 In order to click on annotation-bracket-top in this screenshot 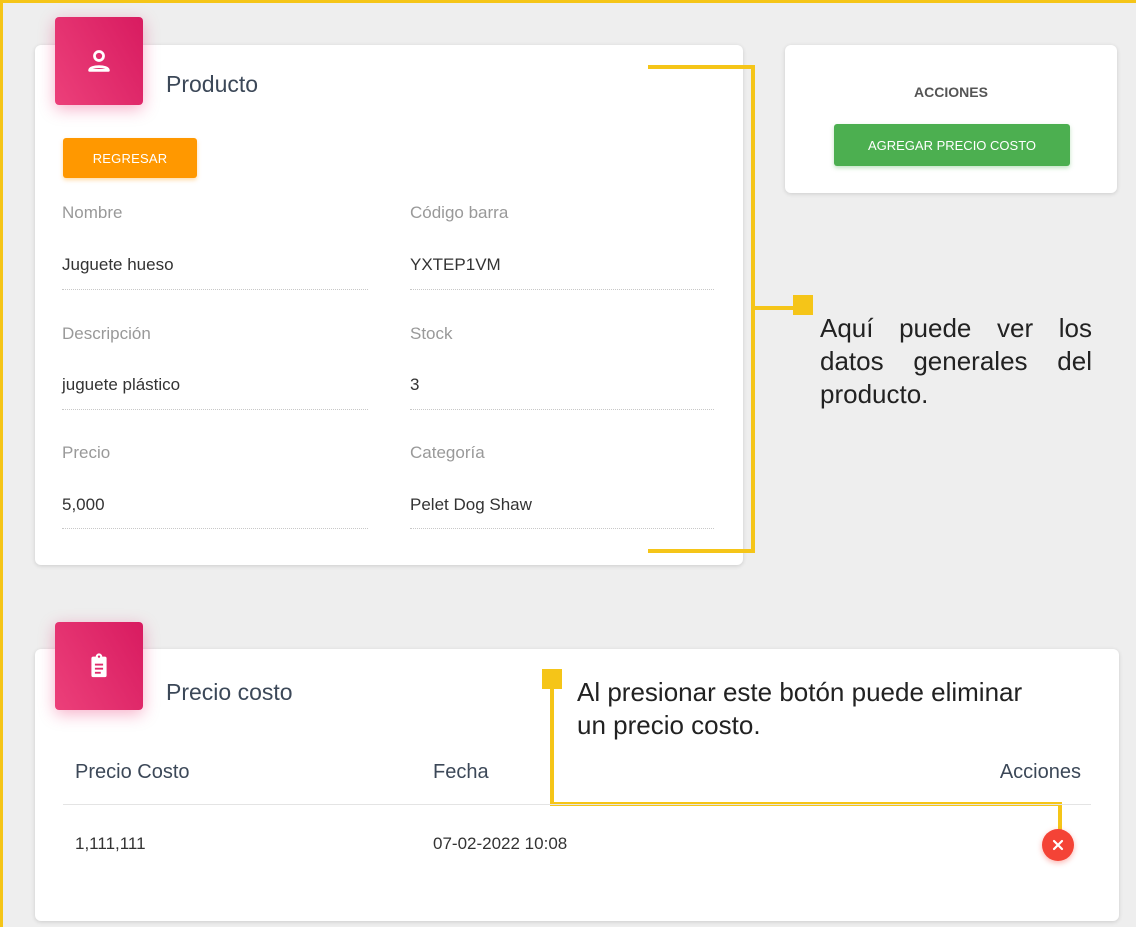, I will do `click(701, 67)`.